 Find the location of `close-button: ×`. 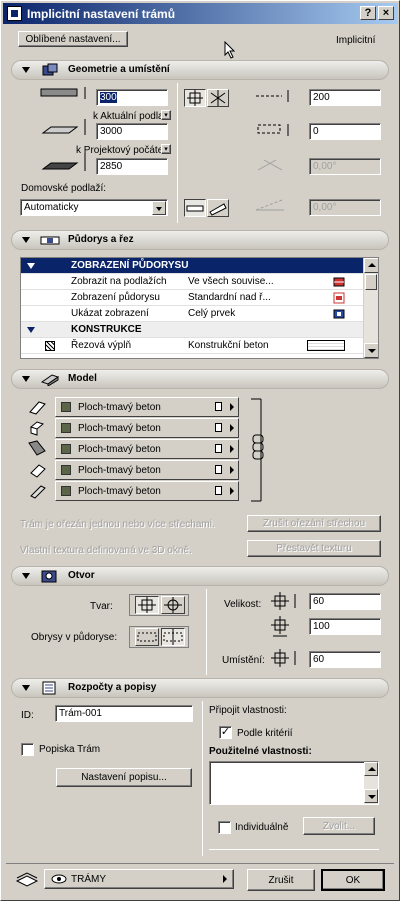

close-button: × is located at coordinates (386, 13).